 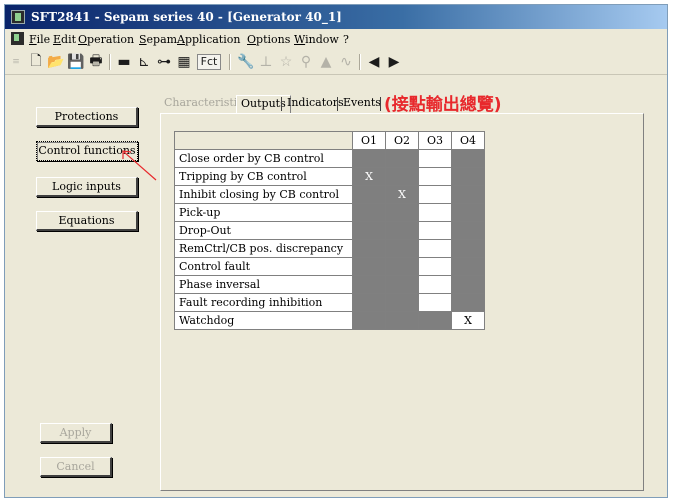 What do you see at coordinates (443, 105) in the screenshot?
I see `annotation-text: (接點輸出總覽)` at bounding box center [443, 105].